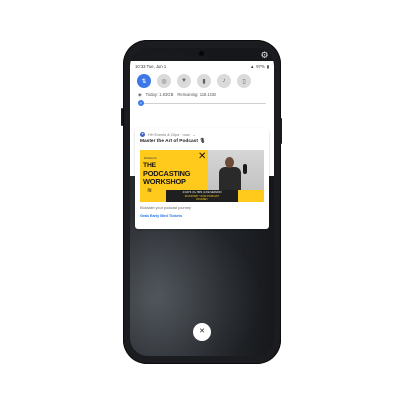 Image resolution: width=405 pixels, height=405 pixels. What do you see at coordinates (149, 165) in the screenshot?
I see `banner-heading-line1: THE` at bounding box center [149, 165].